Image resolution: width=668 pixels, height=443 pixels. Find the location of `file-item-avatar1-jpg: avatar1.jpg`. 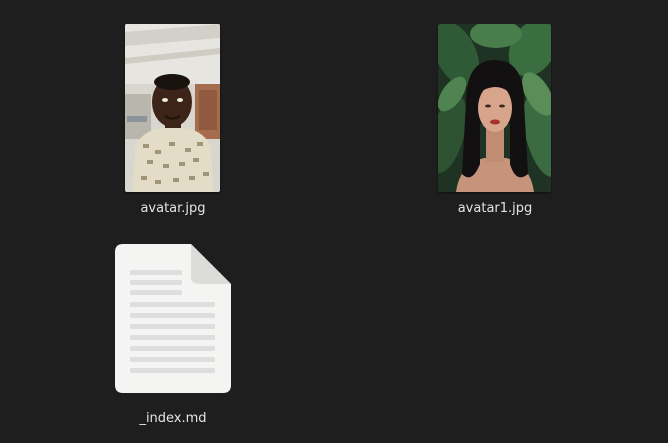

file-item-avatar1-jpg: avatar1.jpg is located at coordinates (495, 122).